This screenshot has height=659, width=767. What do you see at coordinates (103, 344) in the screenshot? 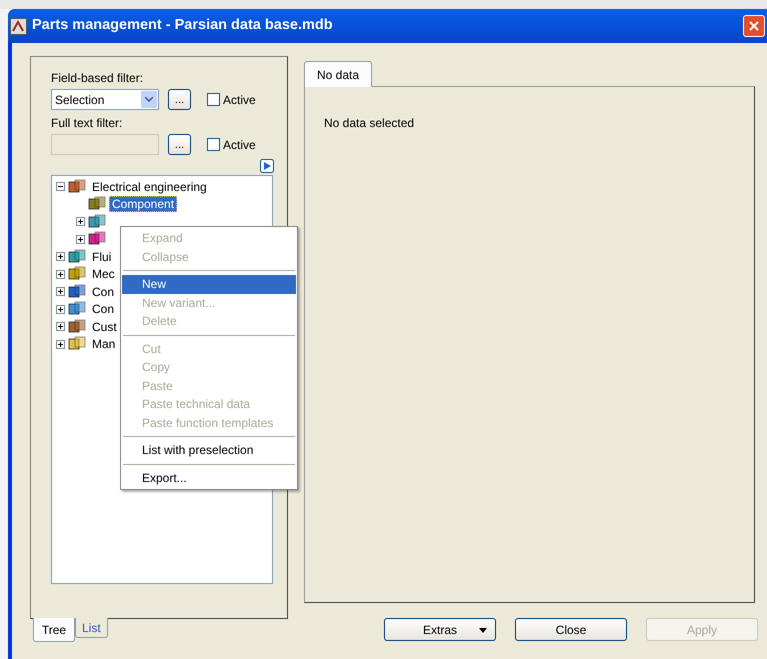
I see `tree-item: Man` at bounding box center [103, 344].